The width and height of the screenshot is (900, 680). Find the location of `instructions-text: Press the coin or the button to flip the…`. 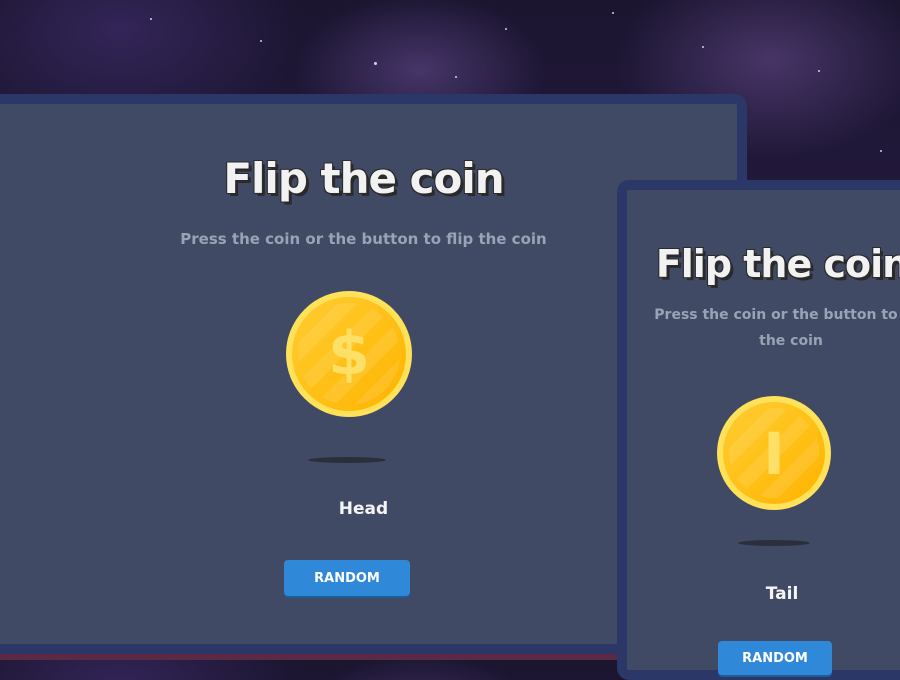

instructions-text: Press the coin or the button to flip the… is located at coordinates (777, 328).